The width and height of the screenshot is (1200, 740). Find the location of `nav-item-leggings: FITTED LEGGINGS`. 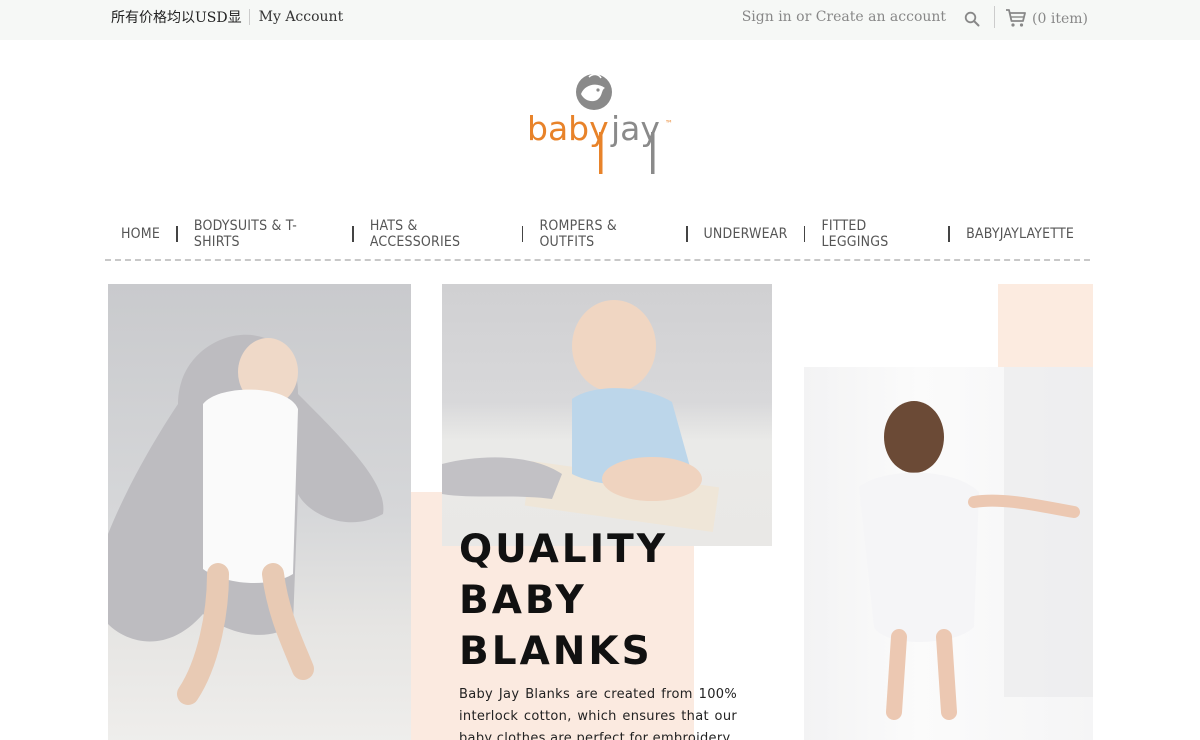

nav-item-leggings: FITTED LEGGINGS is located at coordinates (876, 234).